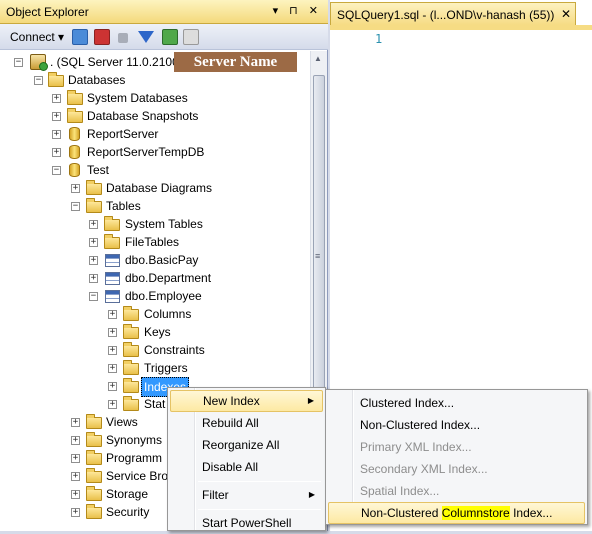 The width and height of the screenshot is (592, 534). I want to click on tree-node-reportservertempdb: + ReportServerTempDB, so click(150, 152).